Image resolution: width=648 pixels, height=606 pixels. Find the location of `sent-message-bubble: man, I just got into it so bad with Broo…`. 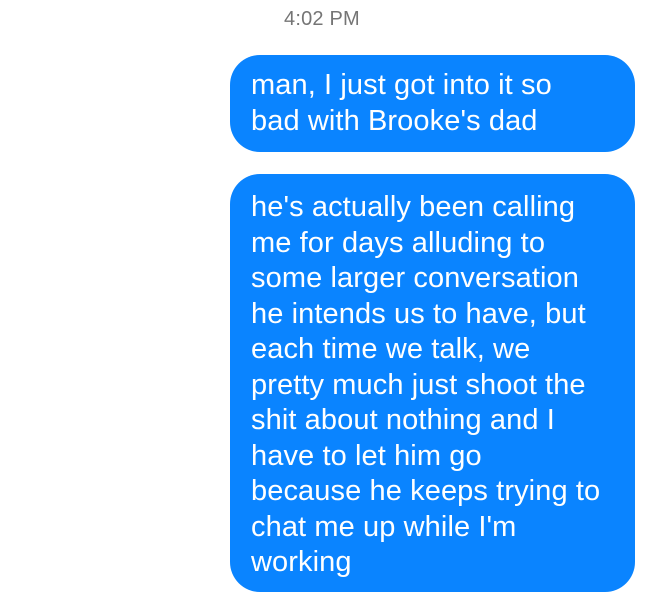

sent-message-bubble: man, I just got into it so bad with Broo… is located at coordinates (432, 103).